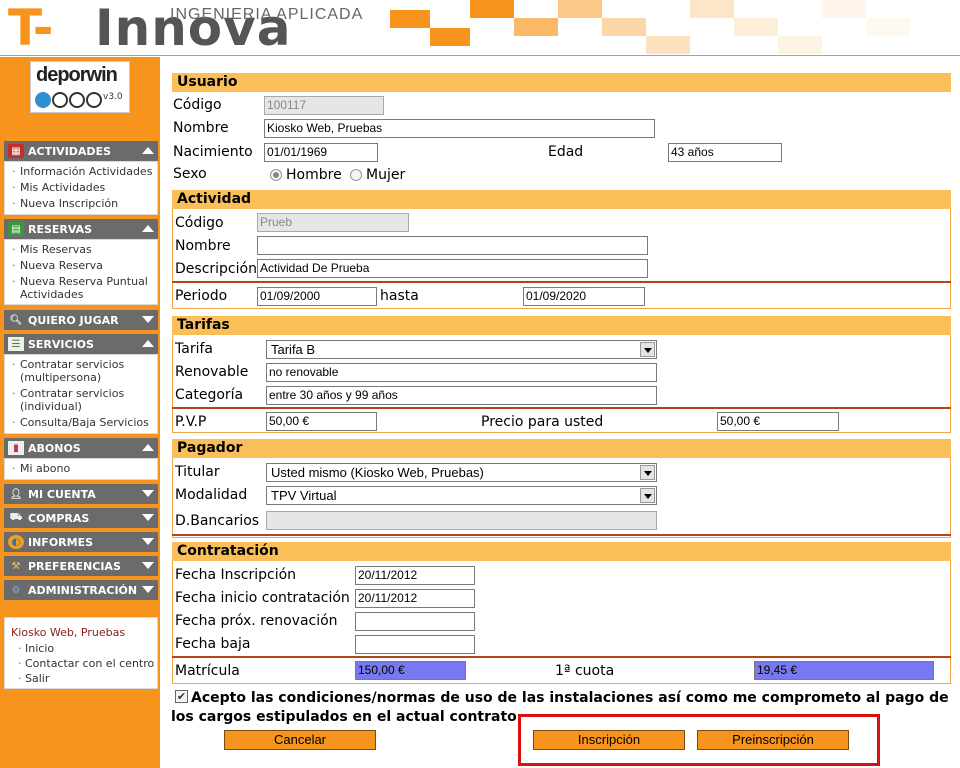 This screenshot has width=960, height=768. What do you see at coordinates (211, 495) in the screenshot?
I see `pagador-modalidad-label: Modalidad` at bounding box center [211, 495].